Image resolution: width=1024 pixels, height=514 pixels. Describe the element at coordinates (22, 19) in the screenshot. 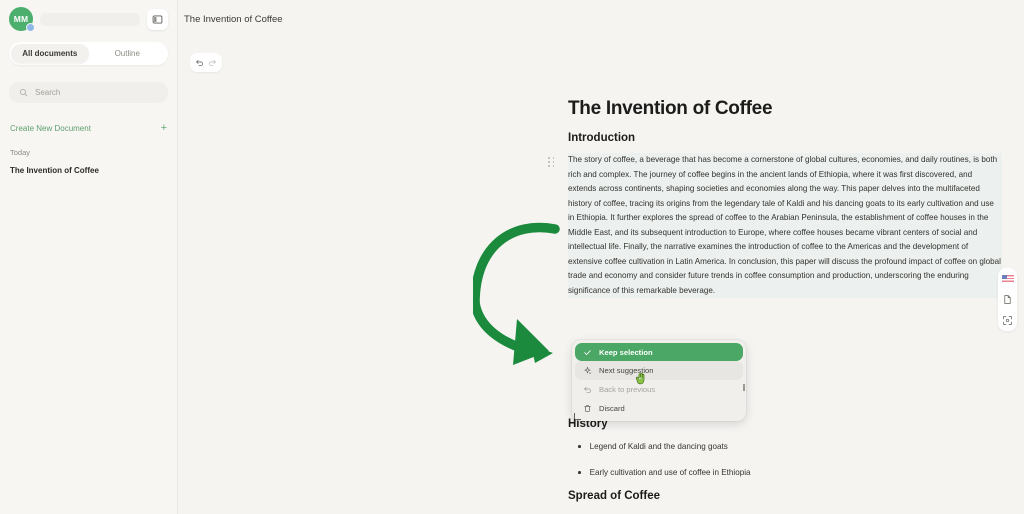

I see `avatar: MM` at that location.